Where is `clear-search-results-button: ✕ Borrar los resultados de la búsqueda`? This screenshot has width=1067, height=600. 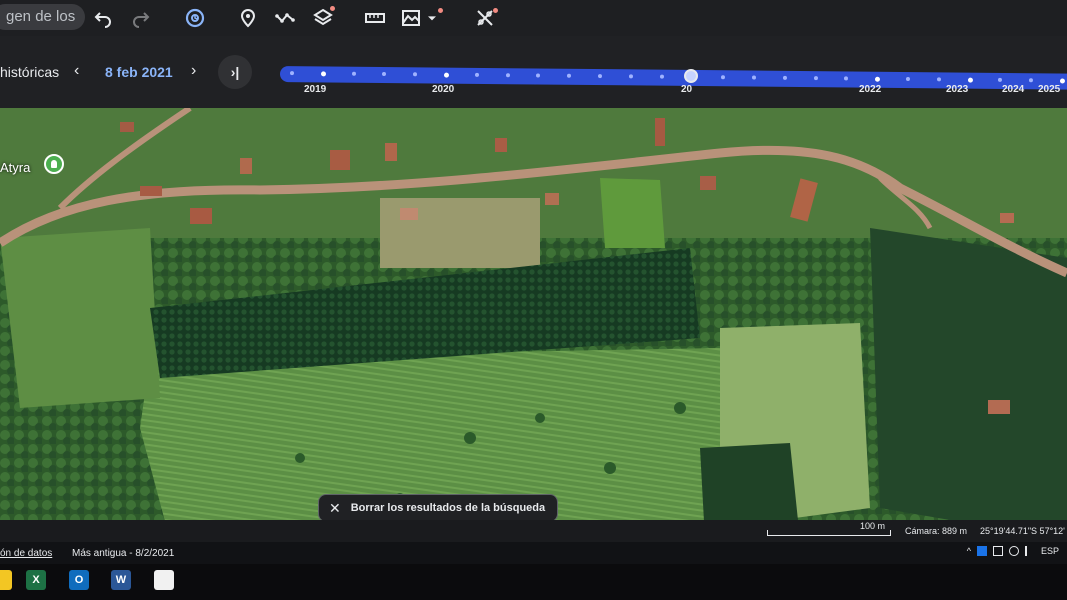 clear-search-results-button: ✕ Borrar los resultados de la búsqueda is located at coordinates (438, 508).